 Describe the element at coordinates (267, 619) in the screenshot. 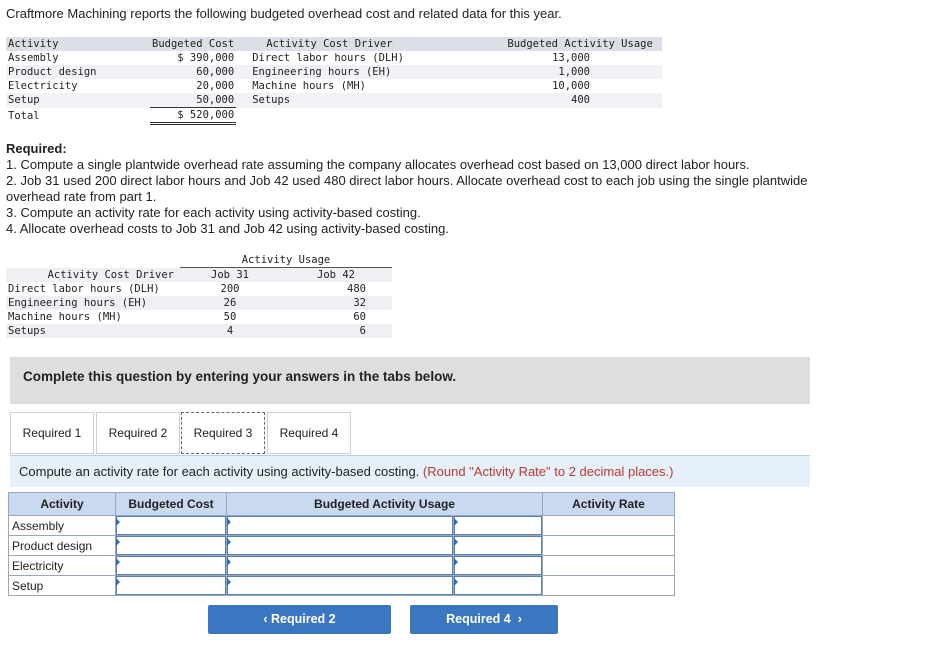

I see `chevron-left-icon: ‹` at that location.